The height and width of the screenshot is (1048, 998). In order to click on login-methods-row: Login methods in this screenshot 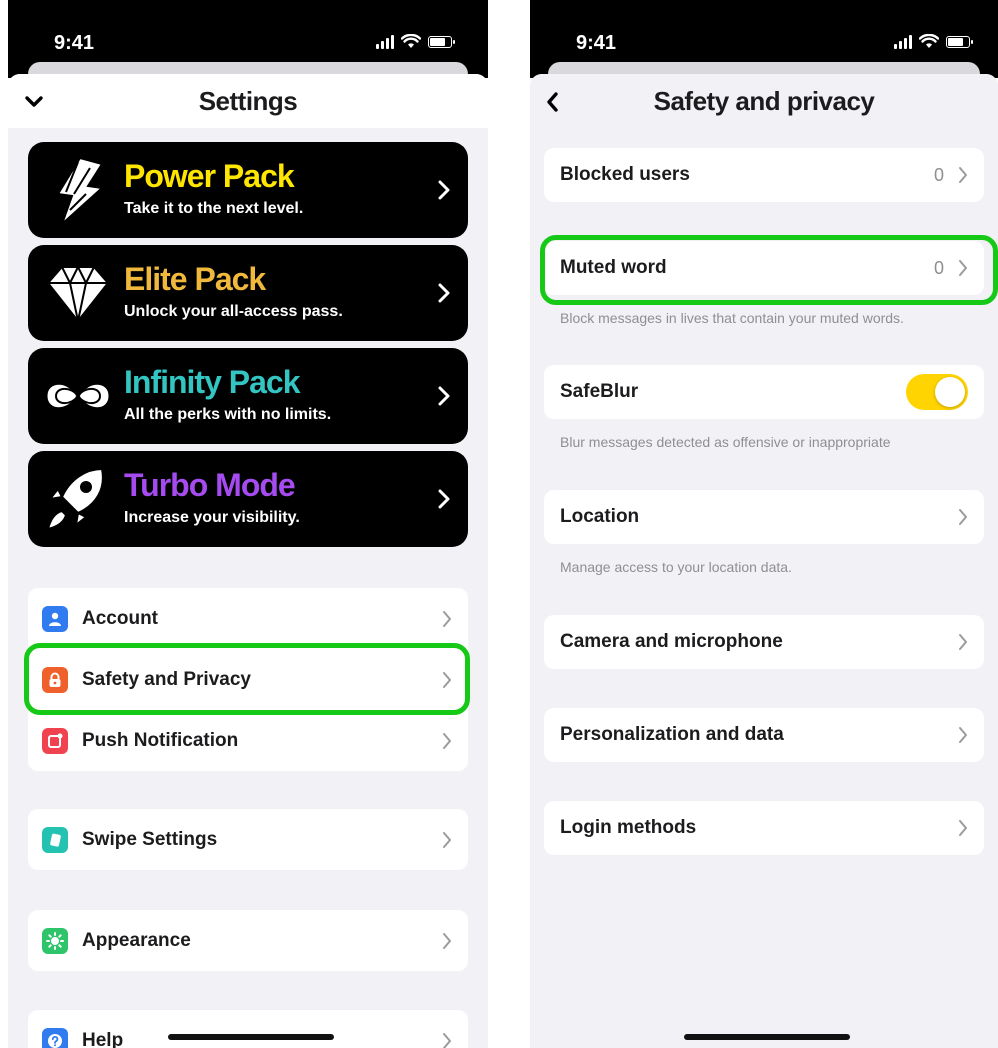, I will do `click(764, 828)`.